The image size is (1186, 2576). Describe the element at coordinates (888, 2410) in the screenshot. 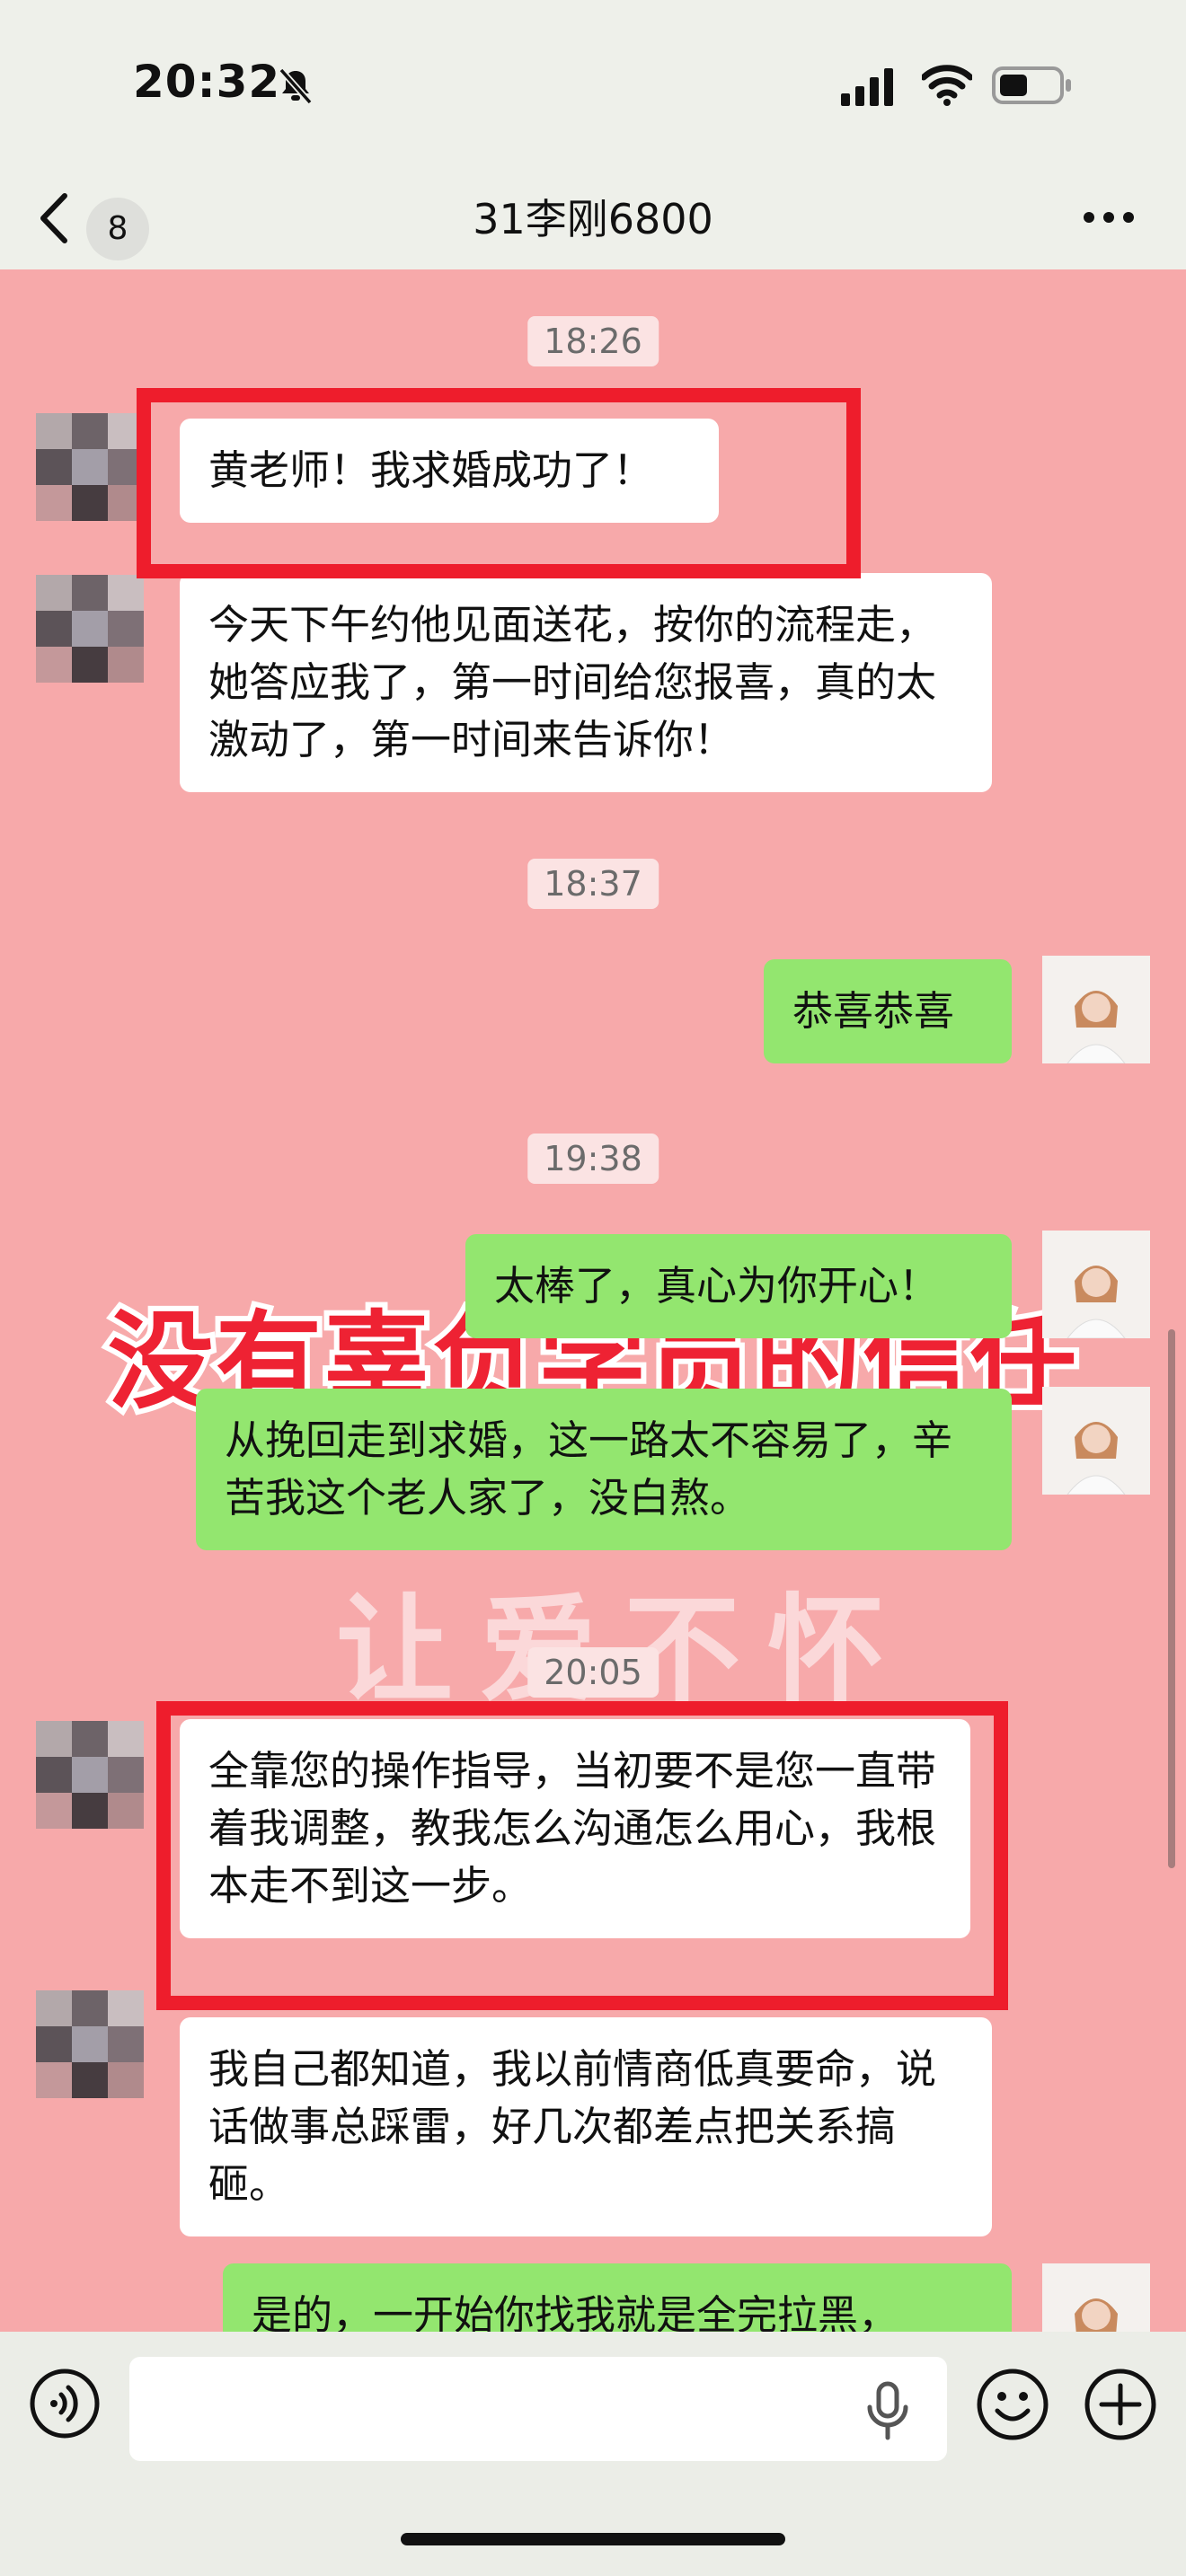

I see `microphone-icon` at that location.